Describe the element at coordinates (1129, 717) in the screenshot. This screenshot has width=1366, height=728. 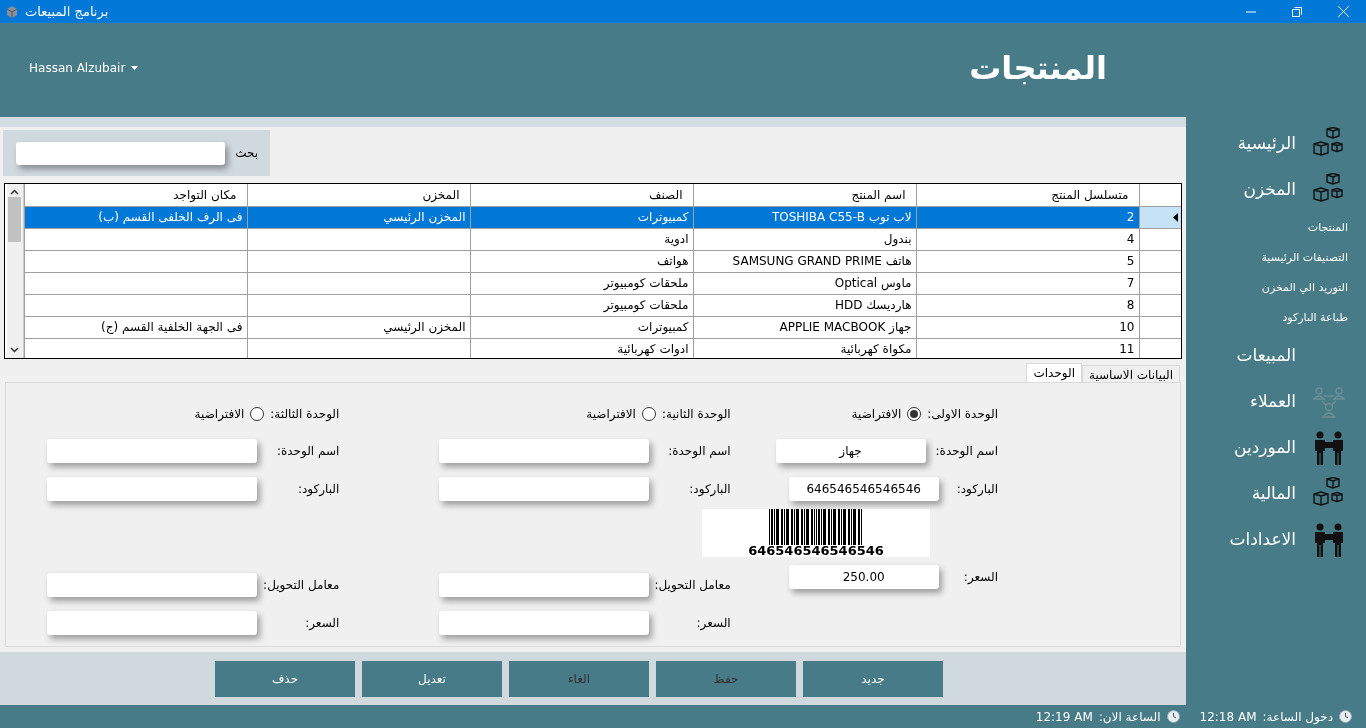
I see `status-label: الساعة الان:` at that location.